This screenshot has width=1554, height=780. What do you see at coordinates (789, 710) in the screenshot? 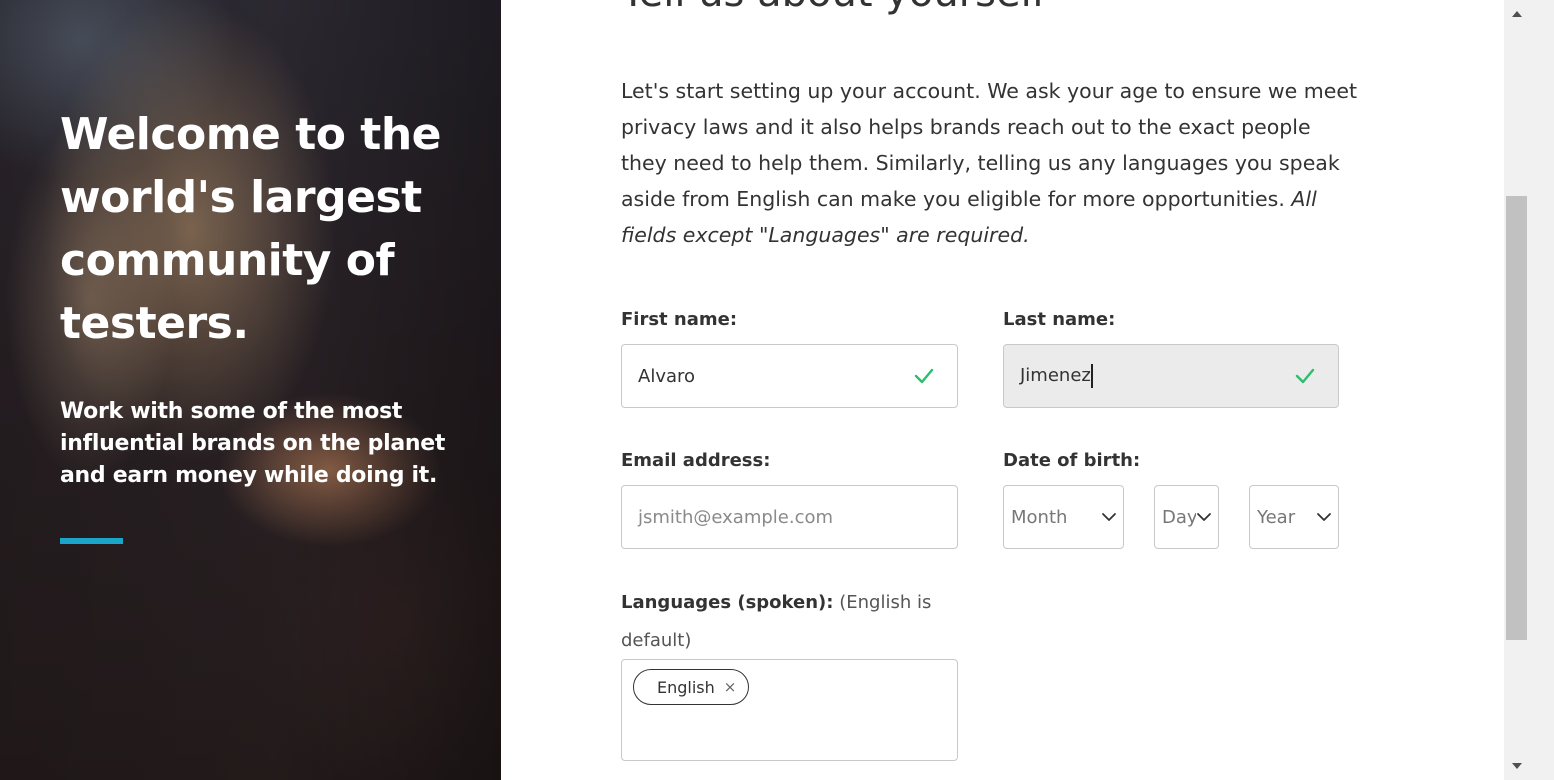
I see `languages-input: English ×` at bounding box center [789, 710].